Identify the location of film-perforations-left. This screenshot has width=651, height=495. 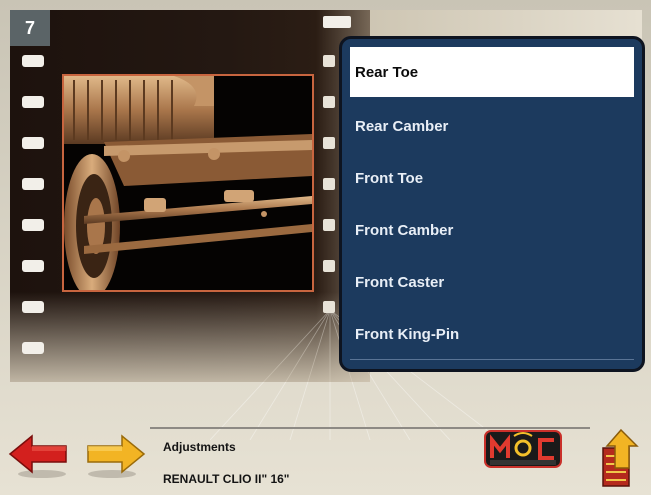
(34, 219).